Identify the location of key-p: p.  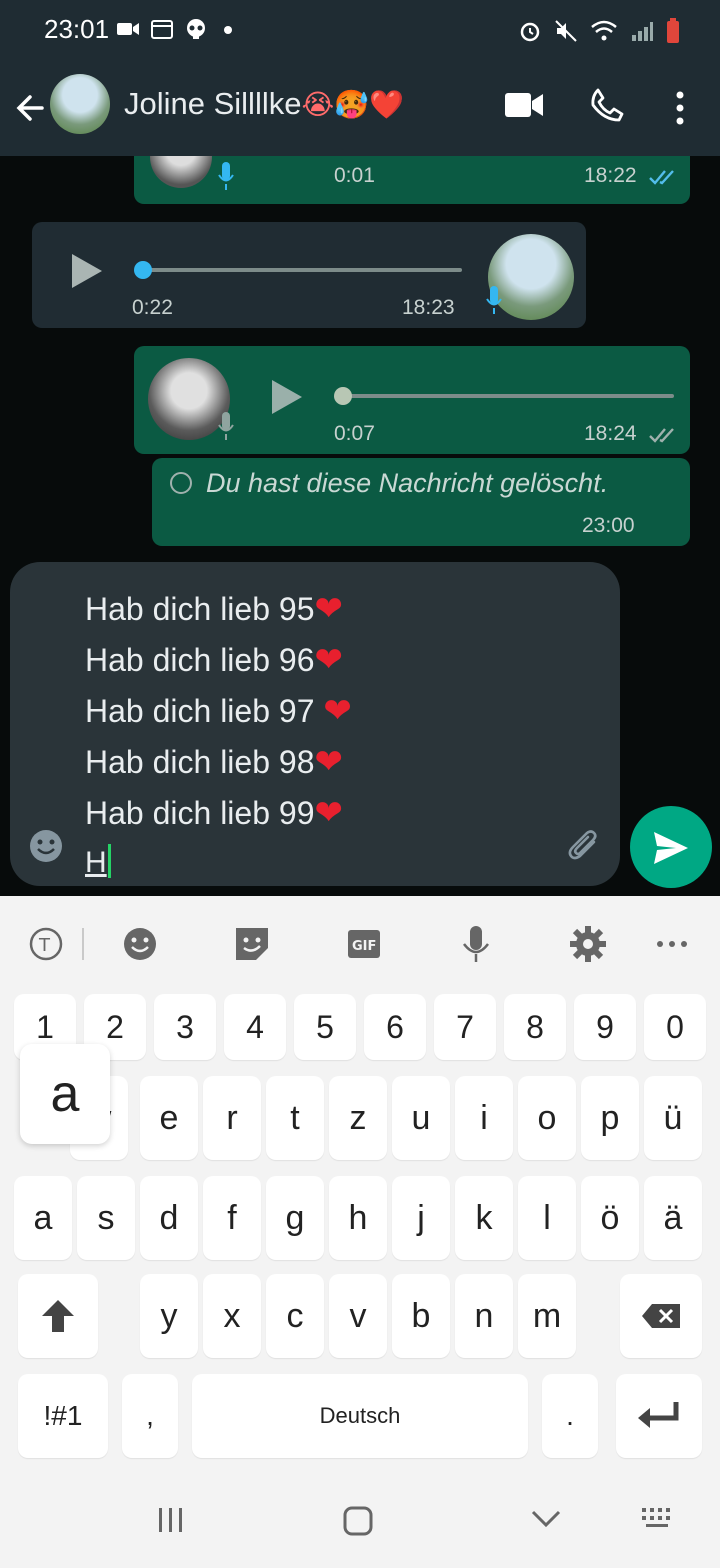
(610, 1118).